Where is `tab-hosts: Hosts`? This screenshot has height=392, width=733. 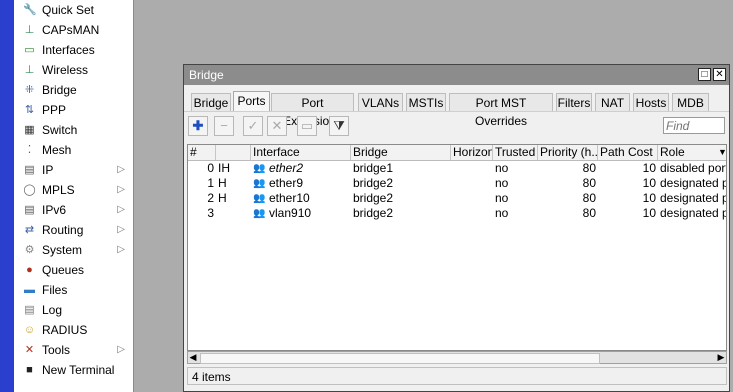
tab-hosts: Hosts is located at coordinates (651, 102).